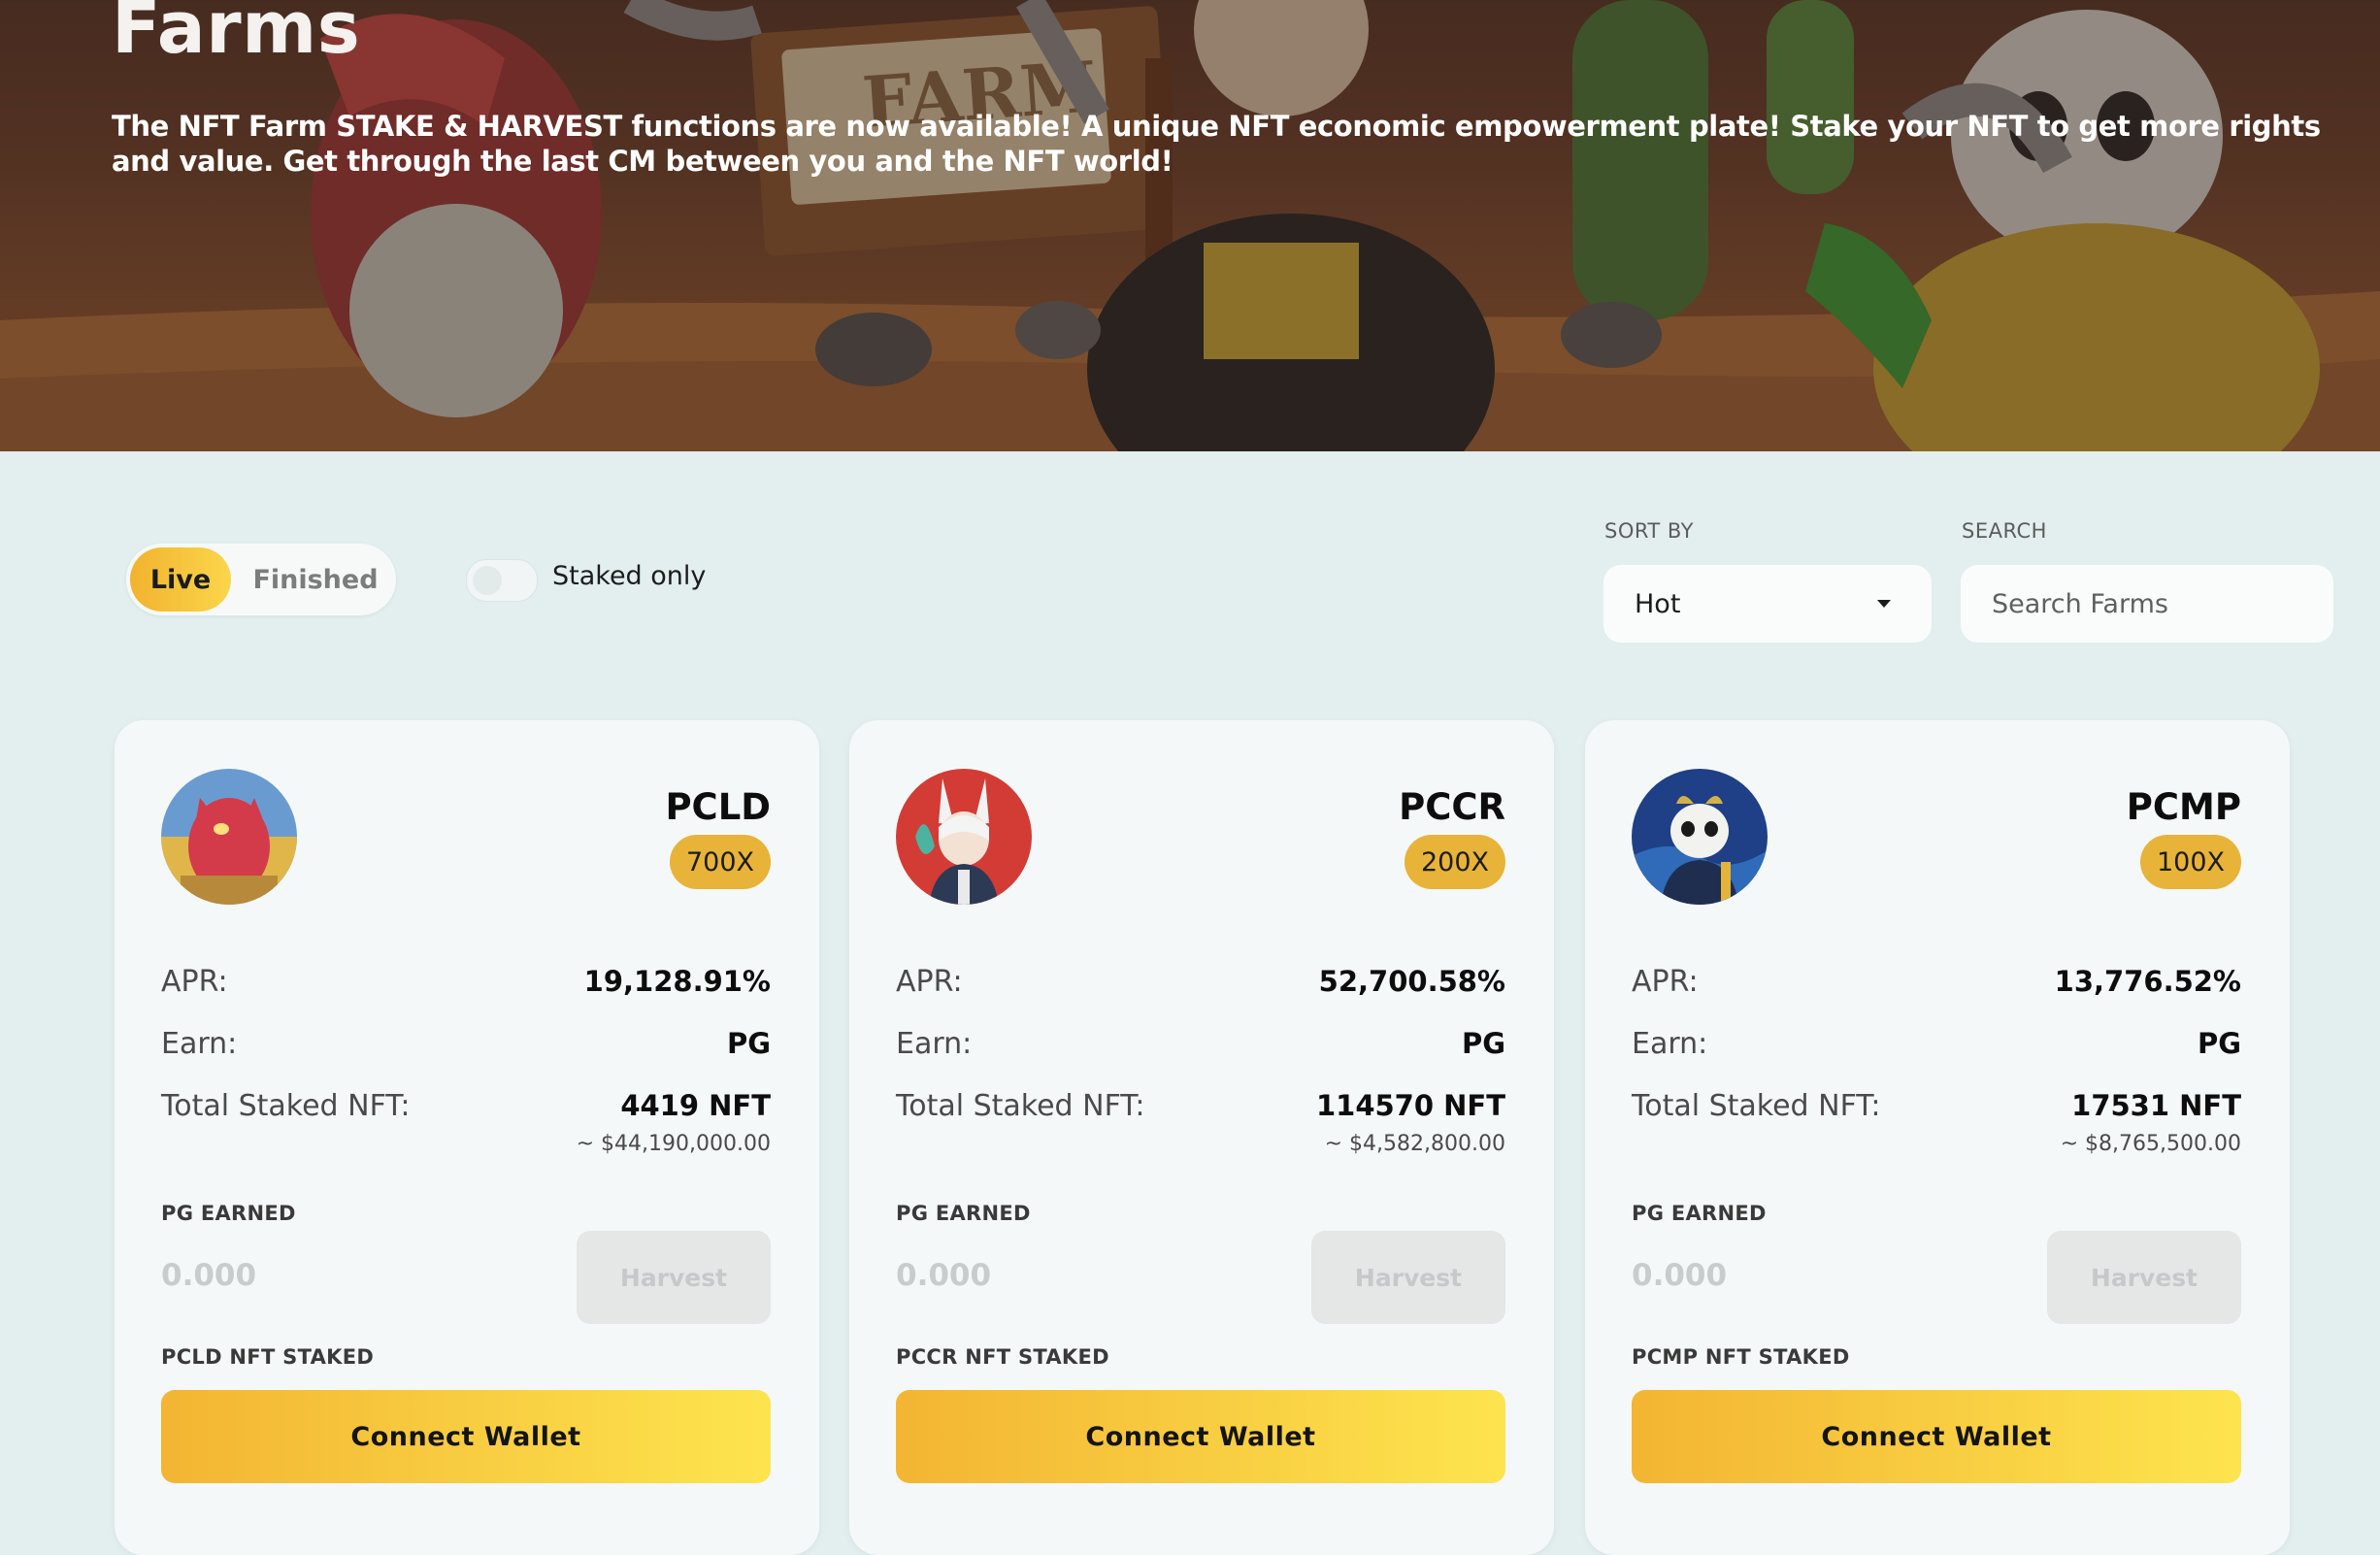 This screenshot has width=2380, height=1555. Describe the element at coordinates (720, 862) in the screenshot. I see `multiplier-badge: 700X` at that location.